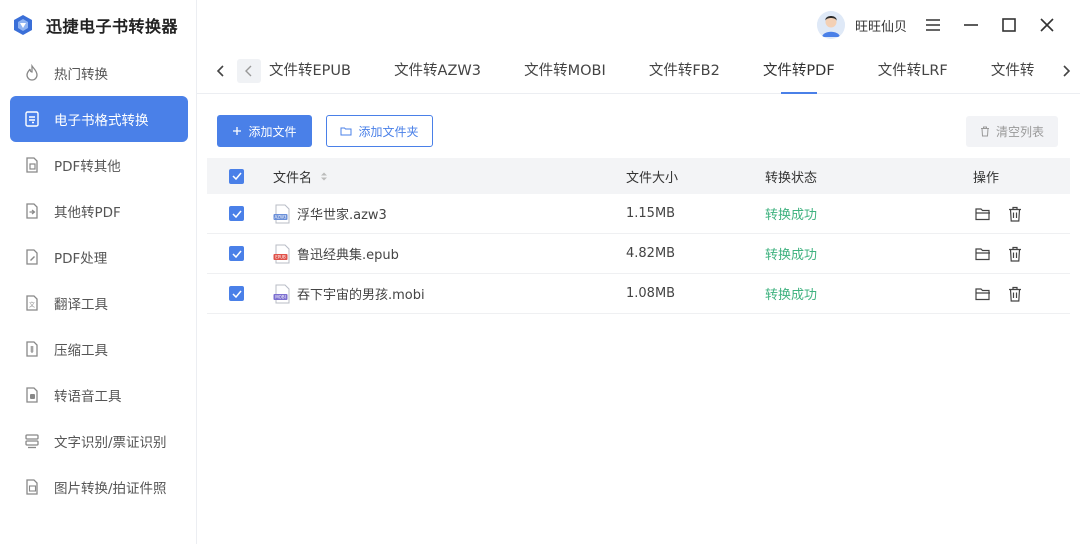 Image resolution: width=1080 pixels, height=544 pixels. I want to click on table-row: AZW3 浮华世家.azw3 1.15MB 转换成功, so click(638, 214).